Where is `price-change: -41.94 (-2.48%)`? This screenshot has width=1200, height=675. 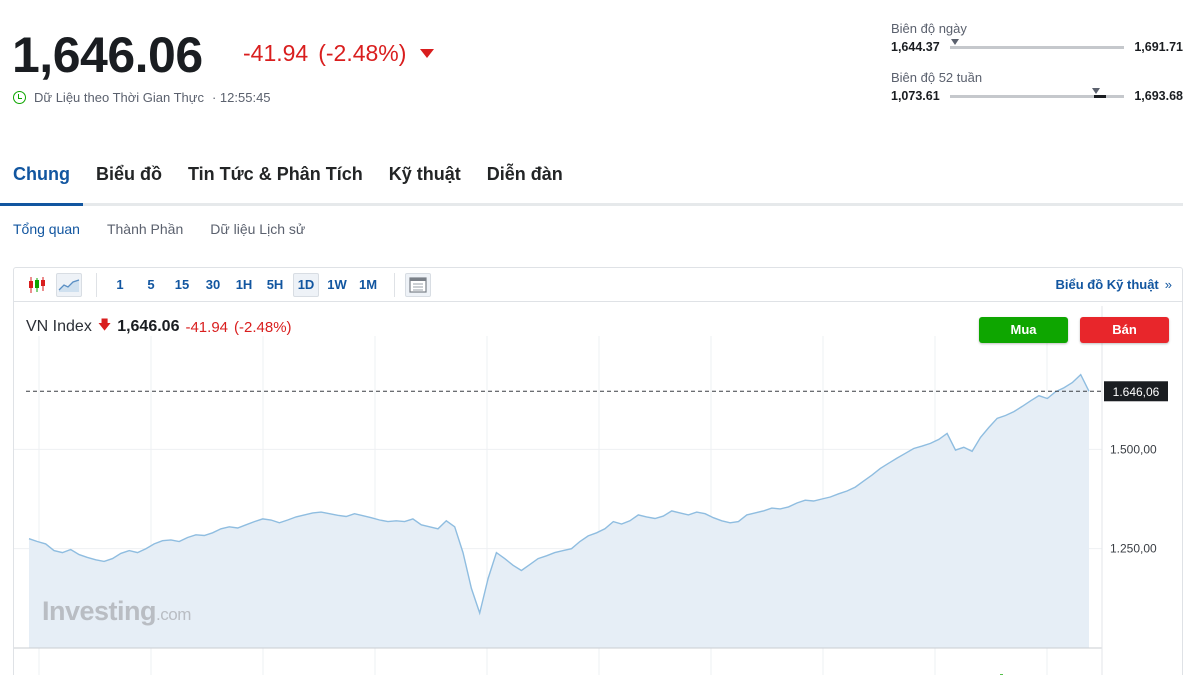
price-change: -41.94 (-2.48%) is located at coordinates (339, 53).